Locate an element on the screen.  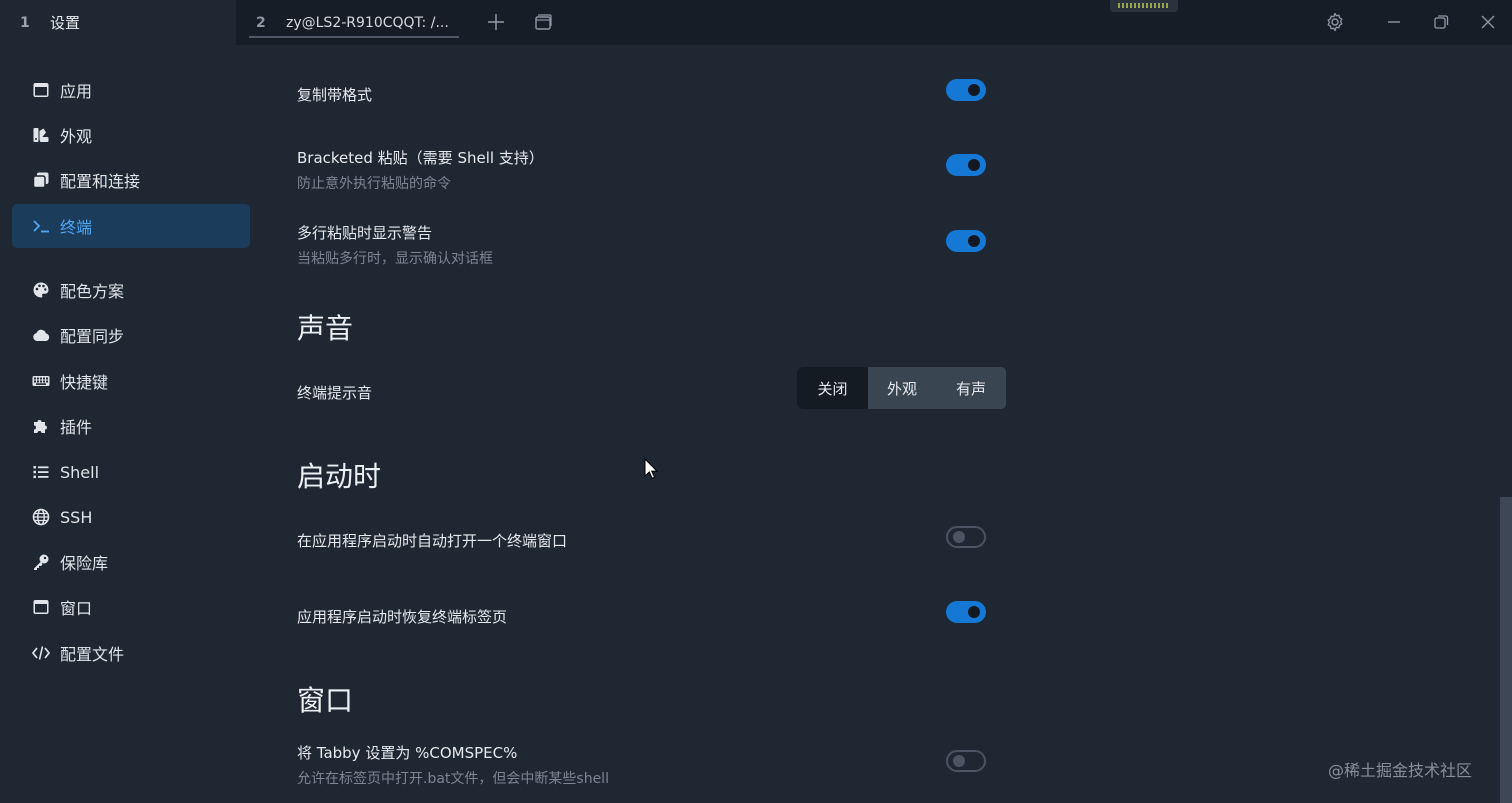
tab-title: 设置 is located at coordinates (65, 23).